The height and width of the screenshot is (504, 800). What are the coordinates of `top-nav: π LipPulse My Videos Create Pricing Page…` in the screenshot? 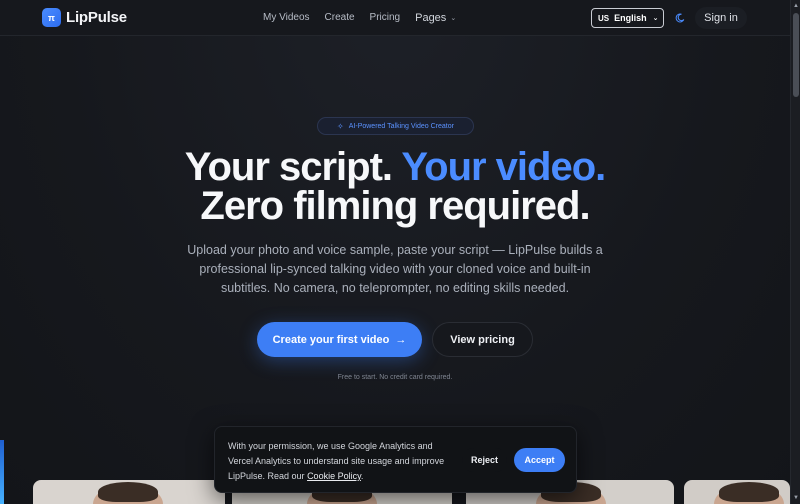 It's located at (395, 18).